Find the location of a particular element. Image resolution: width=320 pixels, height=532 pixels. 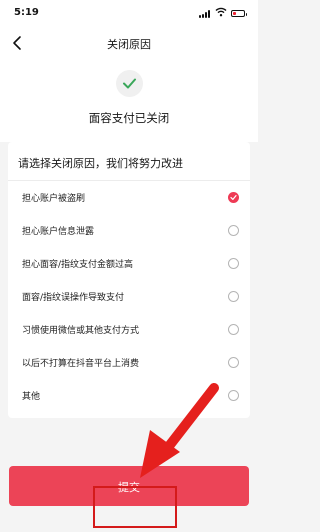

reason-label: 其他 is located at coordinates (31, 397).